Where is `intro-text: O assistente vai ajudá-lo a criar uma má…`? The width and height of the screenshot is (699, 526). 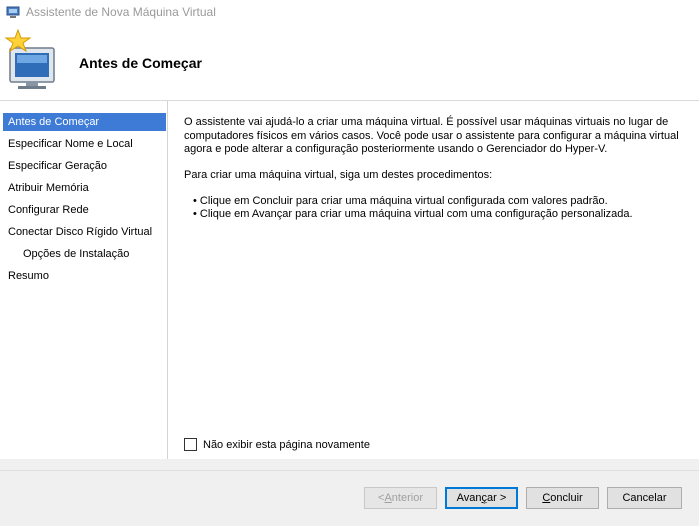
intro-text: O assistente vai ajudá-lo a criar uma má… is located at coordinates (434, 136).